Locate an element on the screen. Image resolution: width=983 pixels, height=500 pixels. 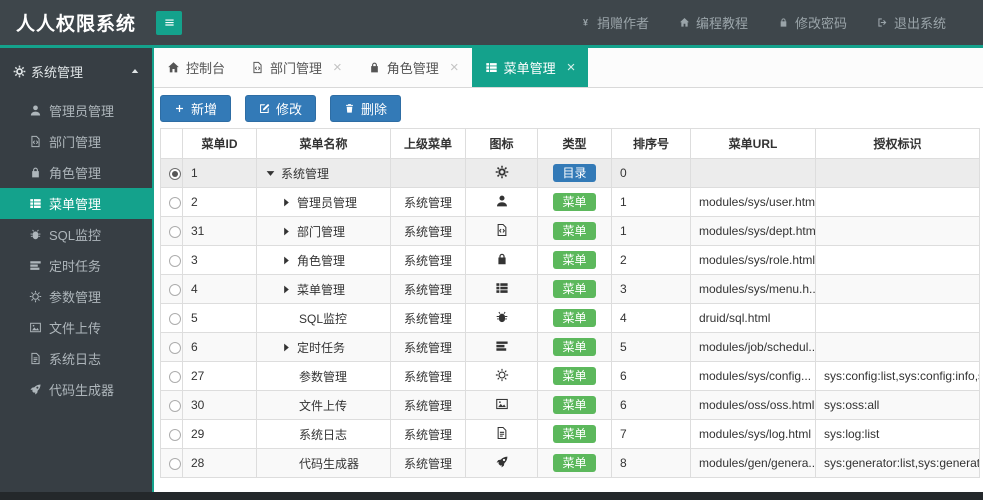
menu-id-cell: 5 is located at coordinates (219, 318).